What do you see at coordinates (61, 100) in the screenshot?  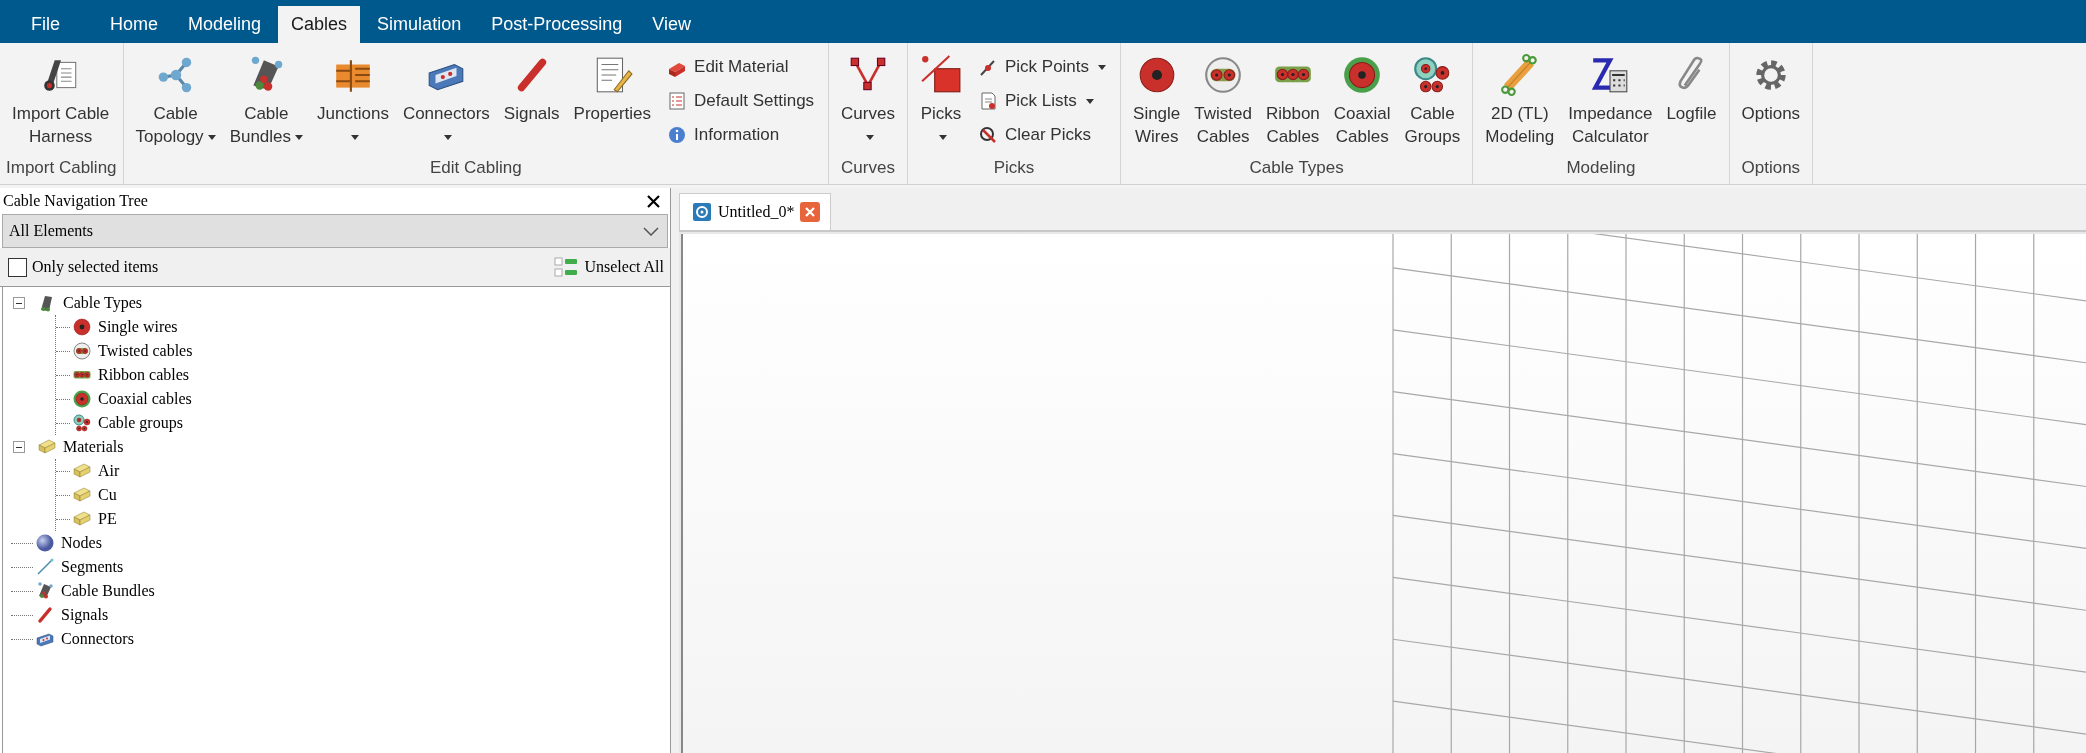 I see `ribbon-button: Import Cable Harness` at bounding box center [61, 100].